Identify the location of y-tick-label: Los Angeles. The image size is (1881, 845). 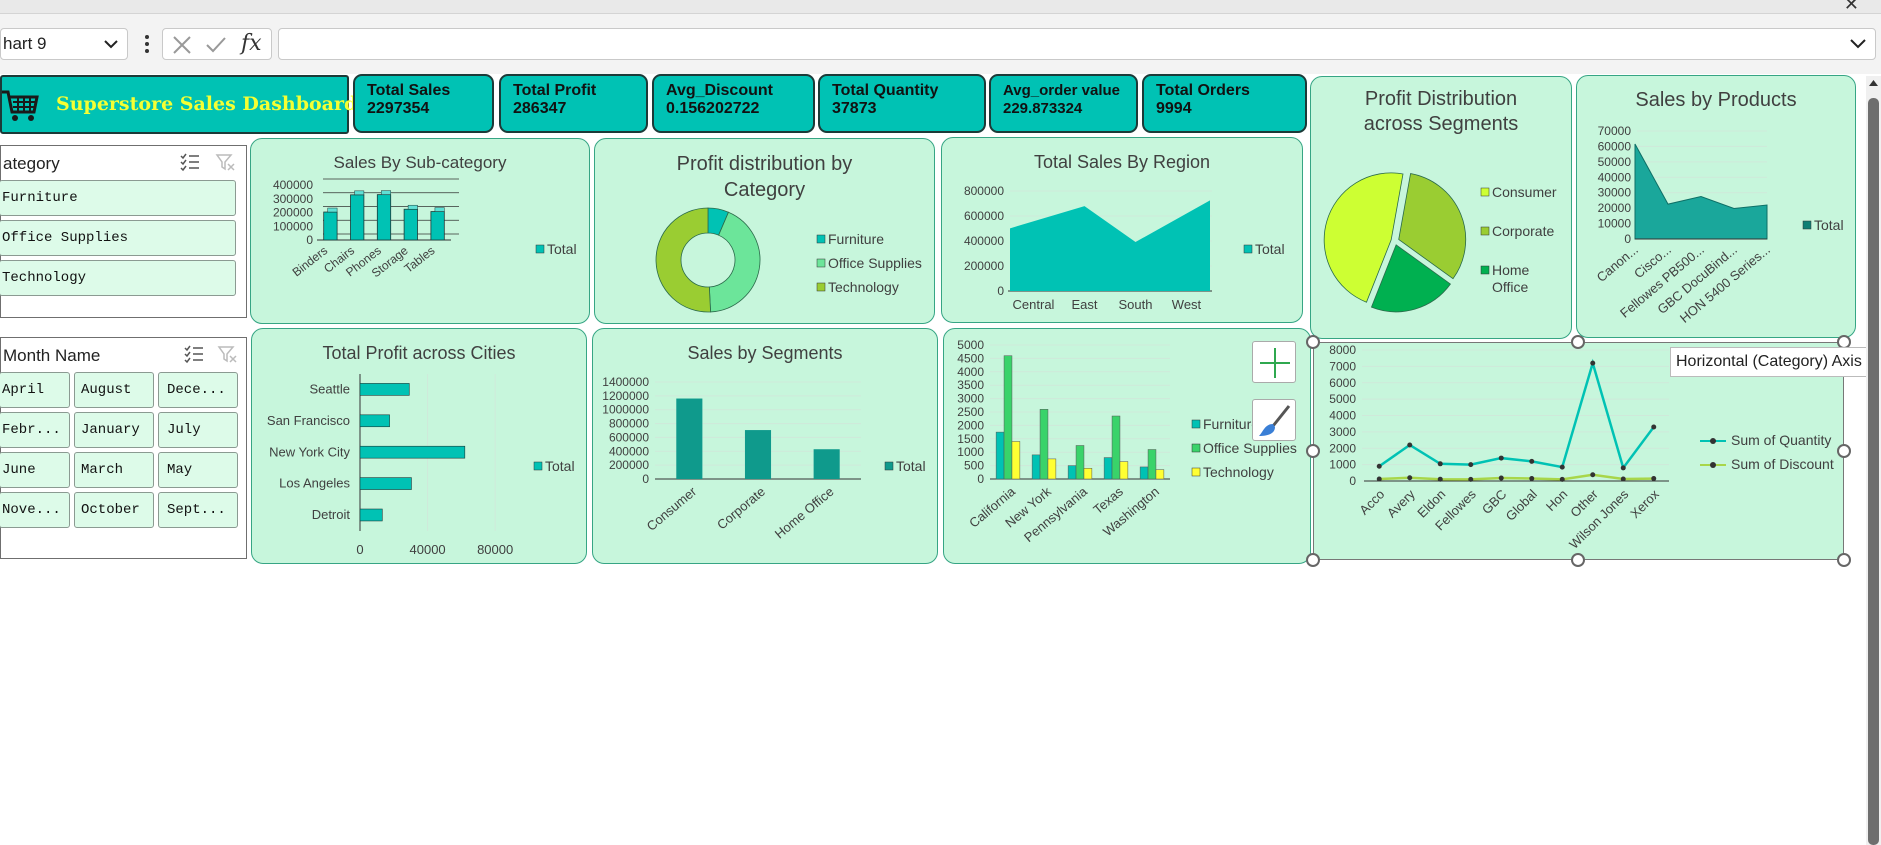
(314, 483).